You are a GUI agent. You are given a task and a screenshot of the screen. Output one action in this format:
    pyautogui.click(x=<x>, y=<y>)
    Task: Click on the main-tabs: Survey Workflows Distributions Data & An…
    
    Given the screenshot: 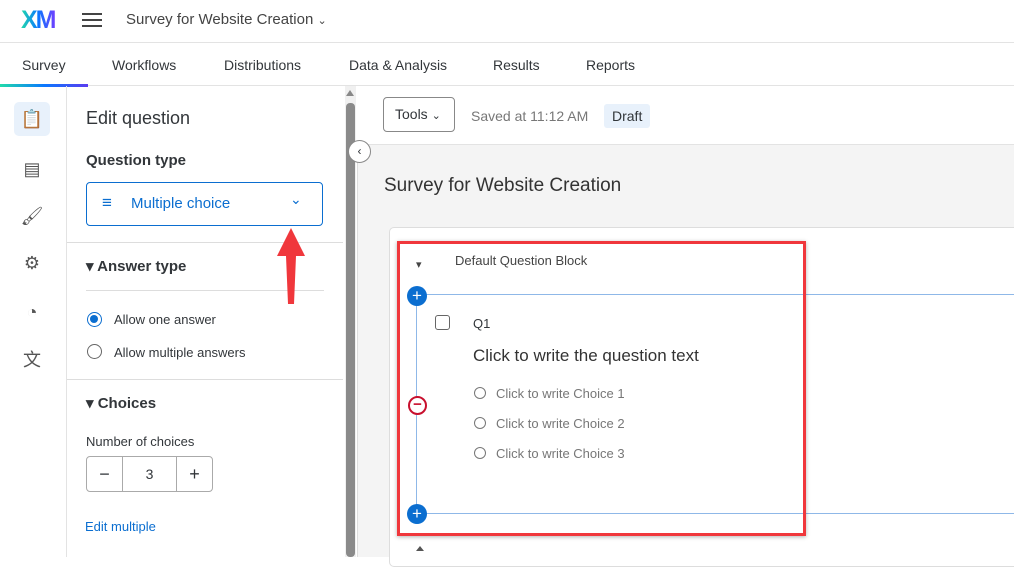 What is the action you would take?
    pyautogui.click(x=507, y=65)
    